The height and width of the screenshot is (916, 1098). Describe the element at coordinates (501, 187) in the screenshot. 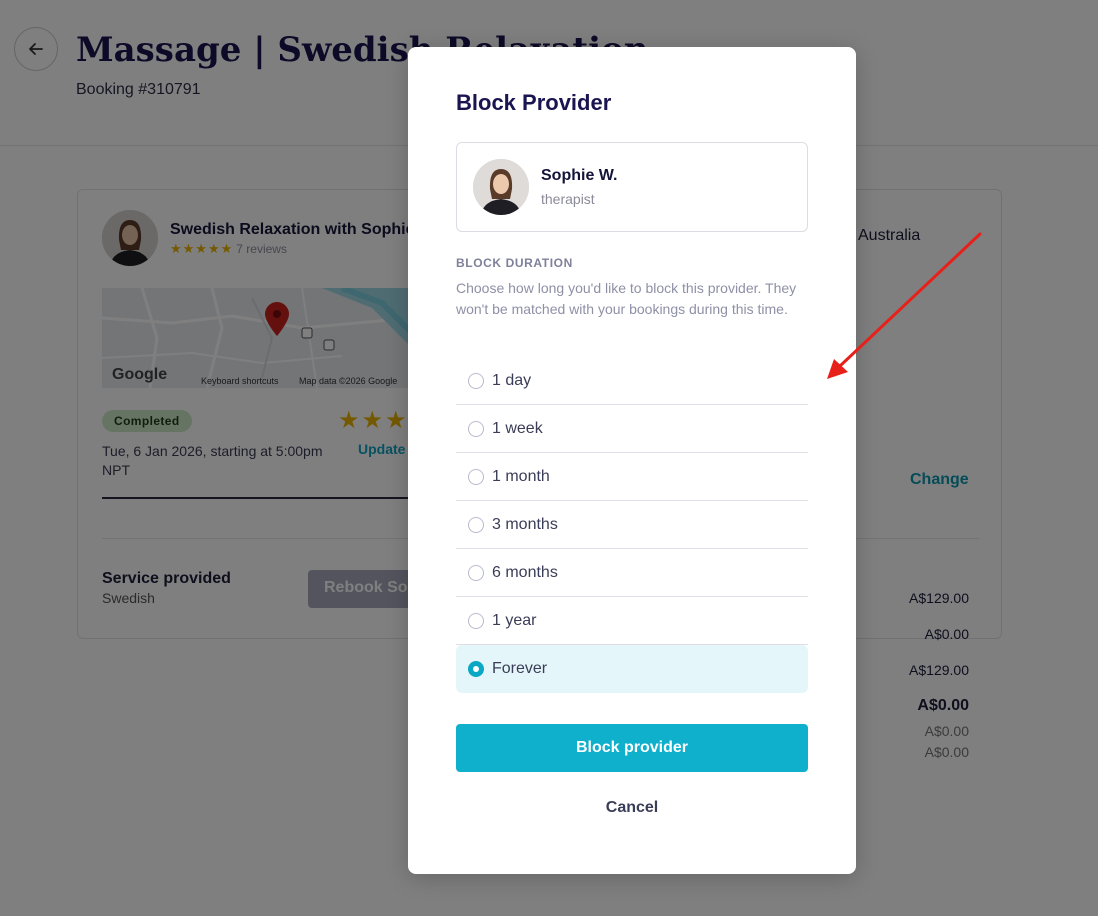

I see `provider-avatar` at that location.